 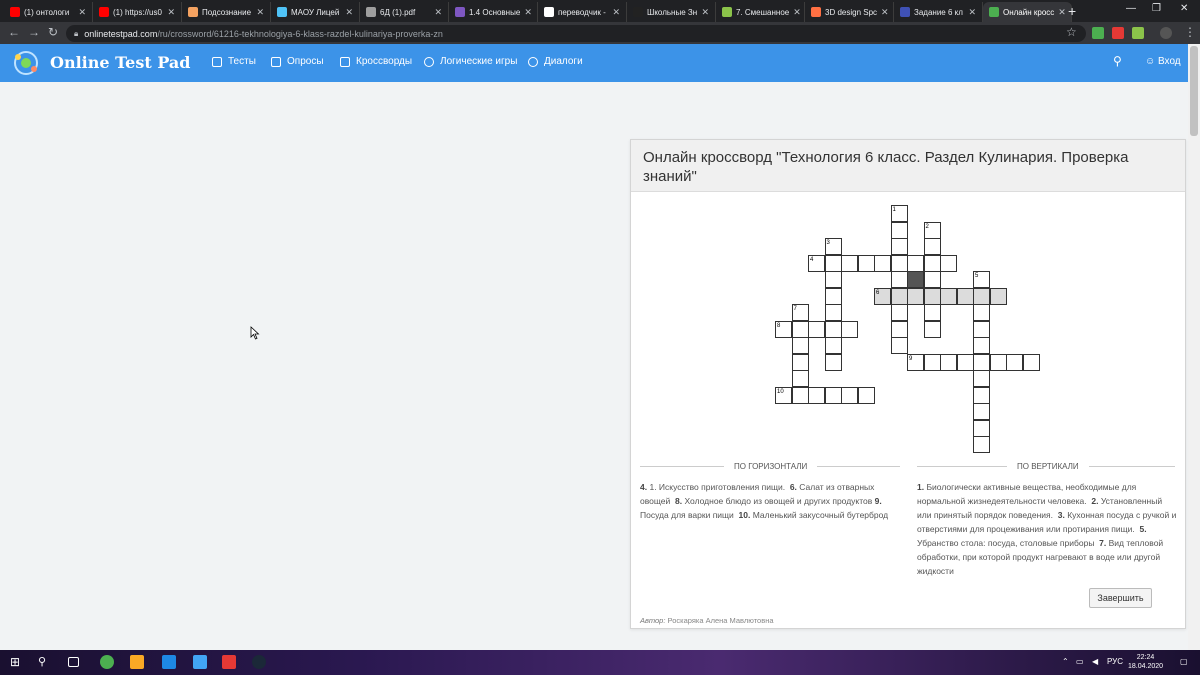 I want to click on new-tab-button: +, so click(x=1072, y=11).